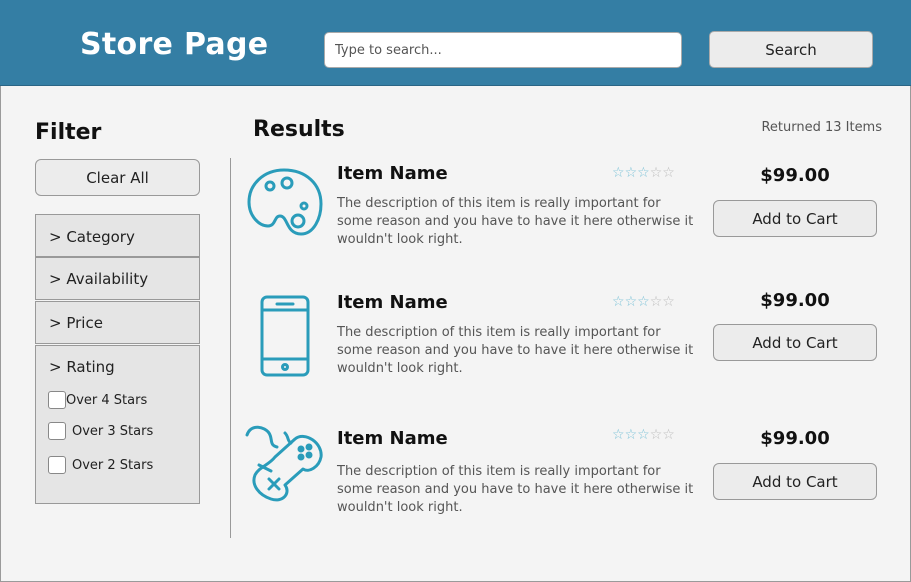  I want to click on filter-category-label: > Category, so click(92, 237).